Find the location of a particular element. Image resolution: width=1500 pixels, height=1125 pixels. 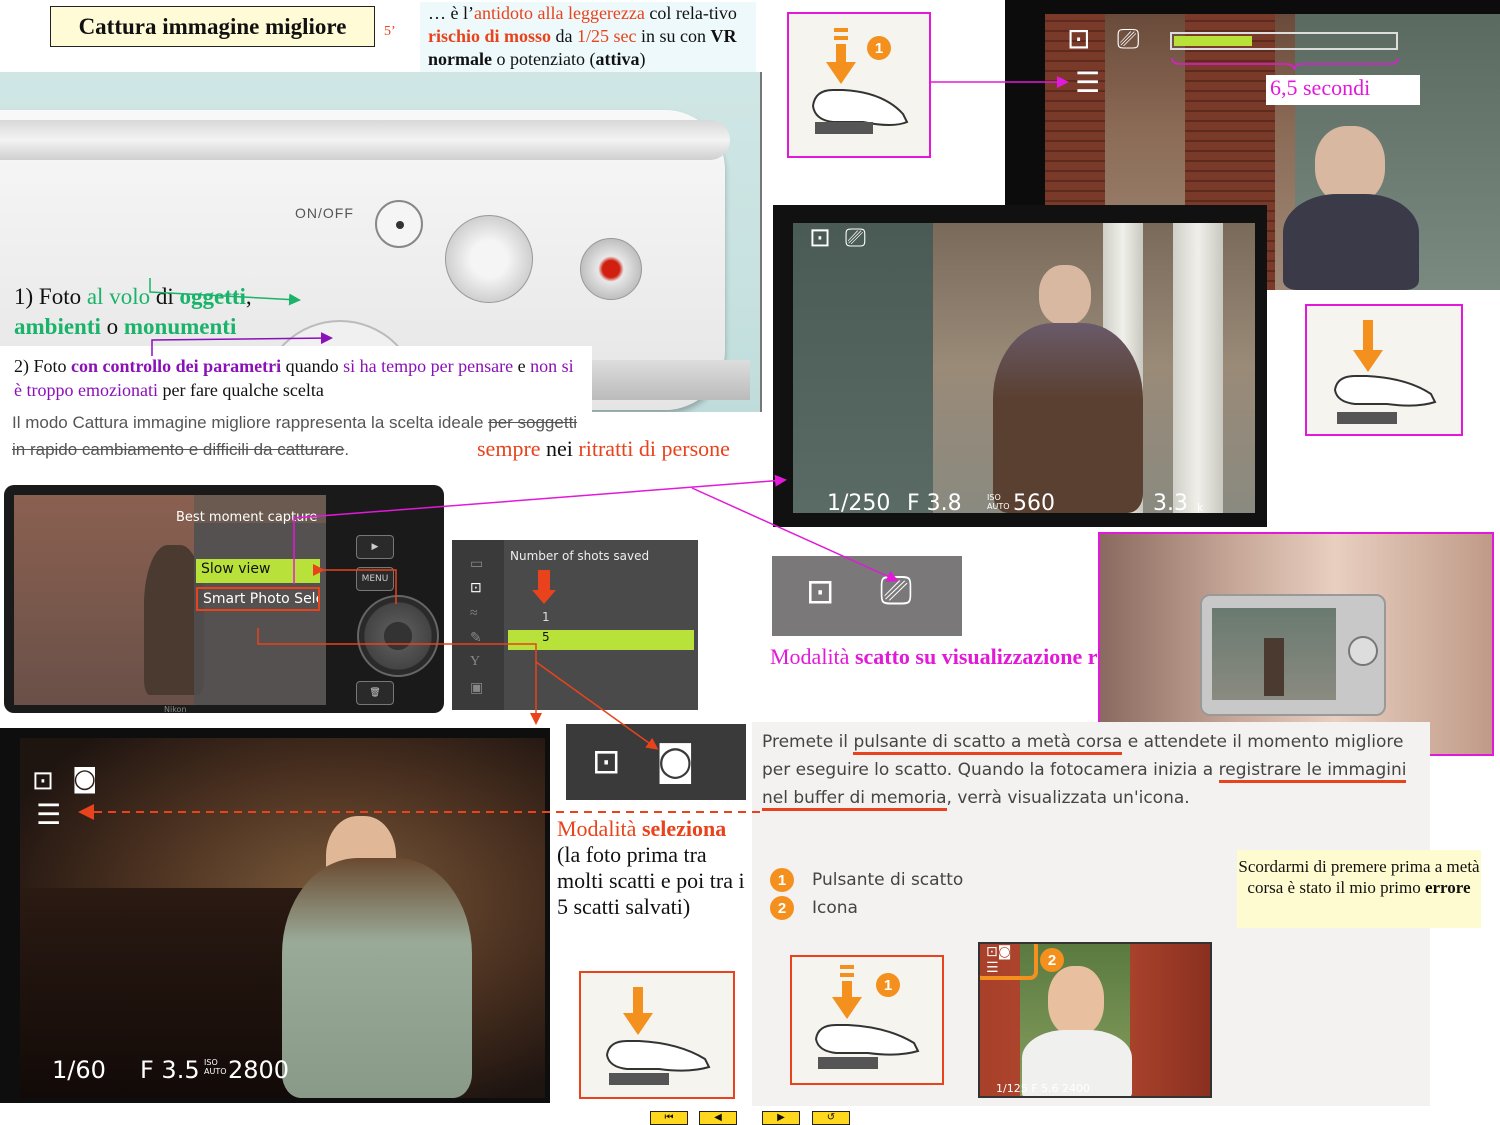

onoff-label: ON/OFF is located at coordinates (324, 213).